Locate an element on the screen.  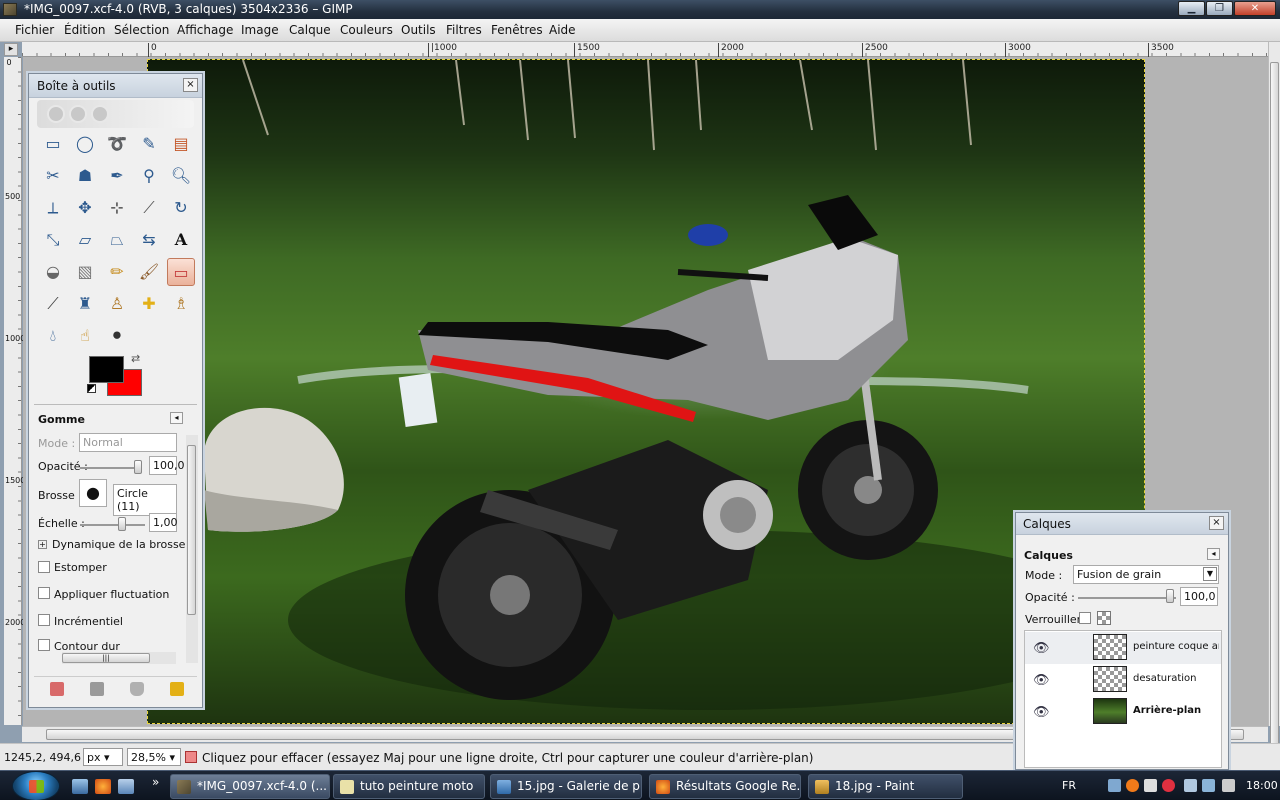
wilber-drop-zone is located at coordinates (115, 114).